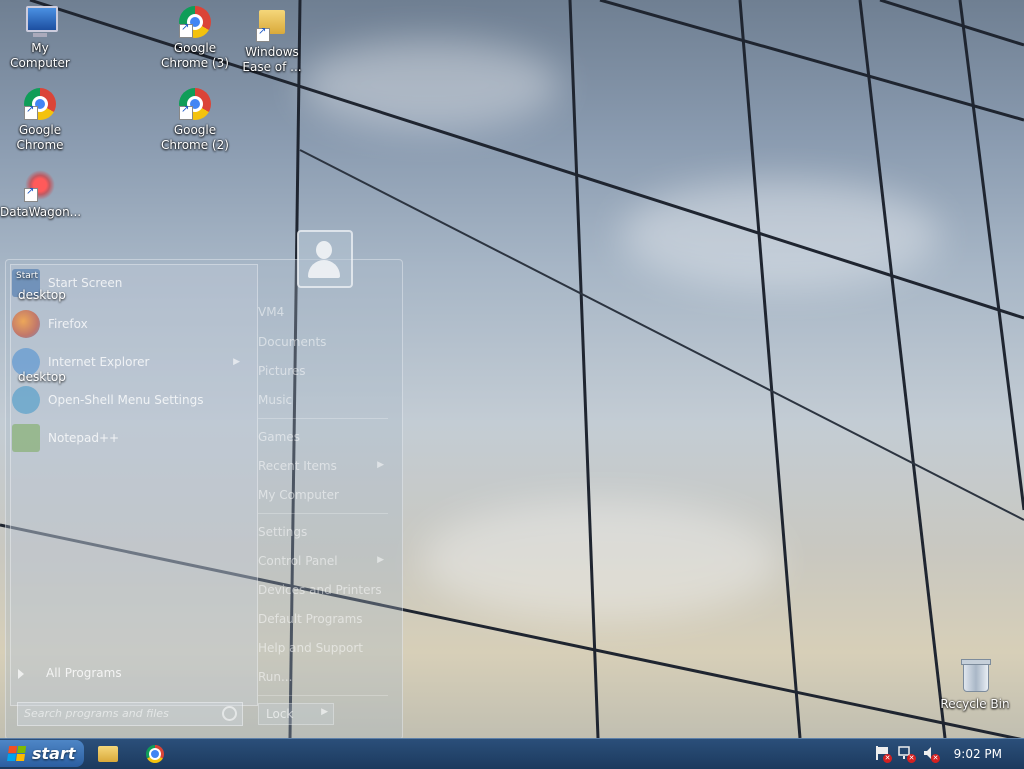 Image resolution: width=1024 pixels, height=769 pixels. What do you see at coordinates (298, 495) in the screenshot?
I see `link-label: My Computer` at bounding box center [298, 495].